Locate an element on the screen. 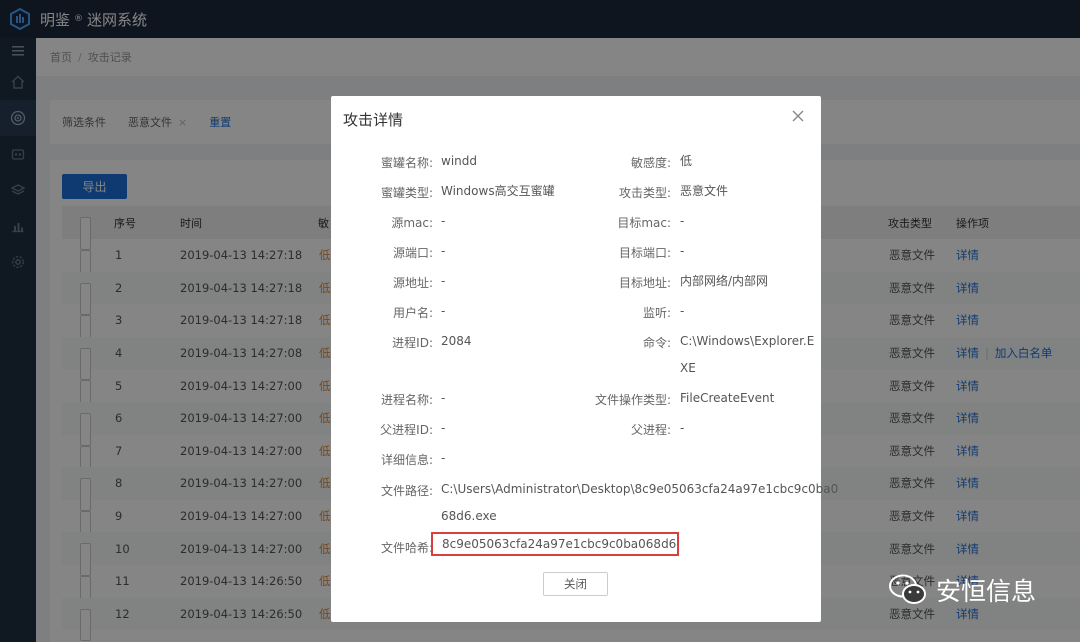 The width and height of the screenshot is (1080, 642). close-button: 关闭 is located at coordinates (575, 584).